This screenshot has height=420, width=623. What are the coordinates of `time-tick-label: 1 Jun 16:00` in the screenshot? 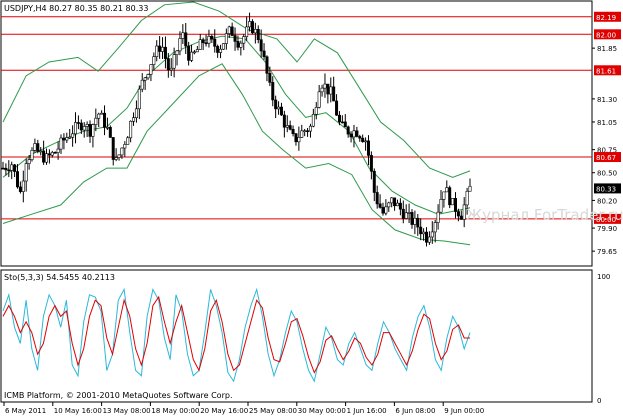 It's located at (367, 411).